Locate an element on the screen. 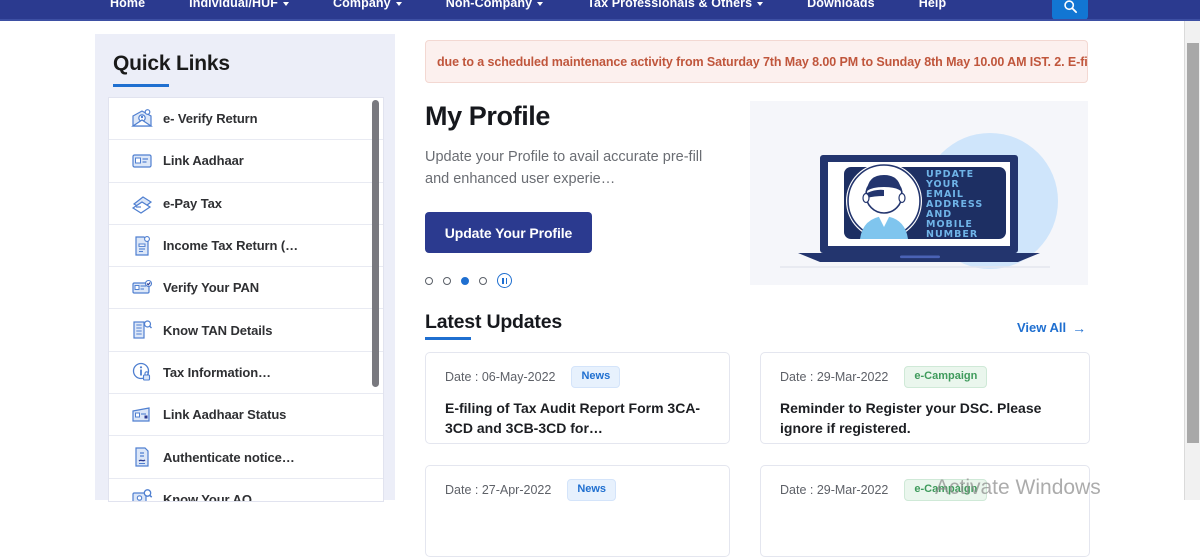  nav-item-label: Individual/HUF is located at coordinates (234, 5).